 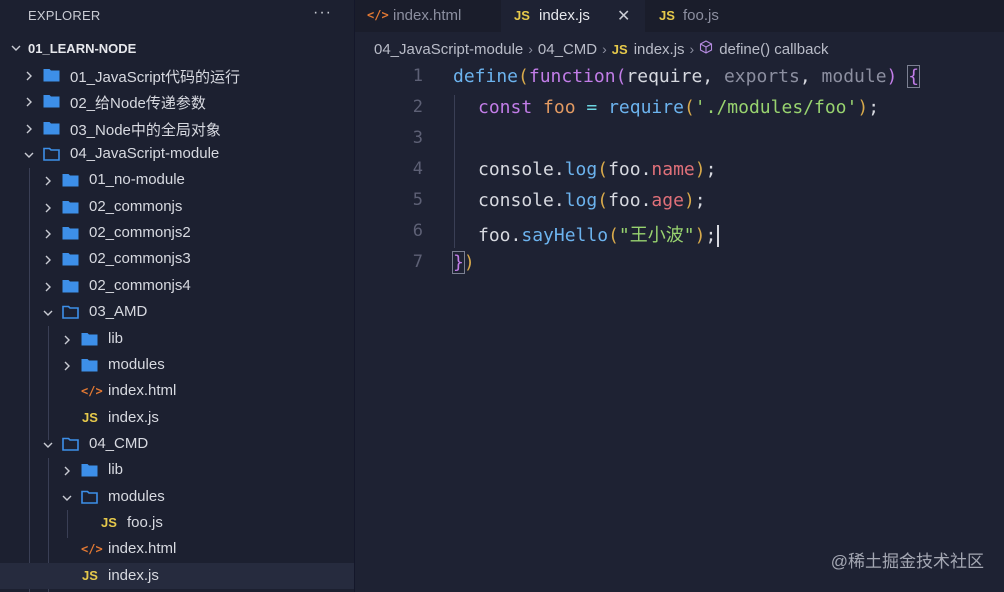 What do you see at coordinates (142, 548) in the screenshot?
I see `tree-item-label: index.html` at bounding box center [142, 548].